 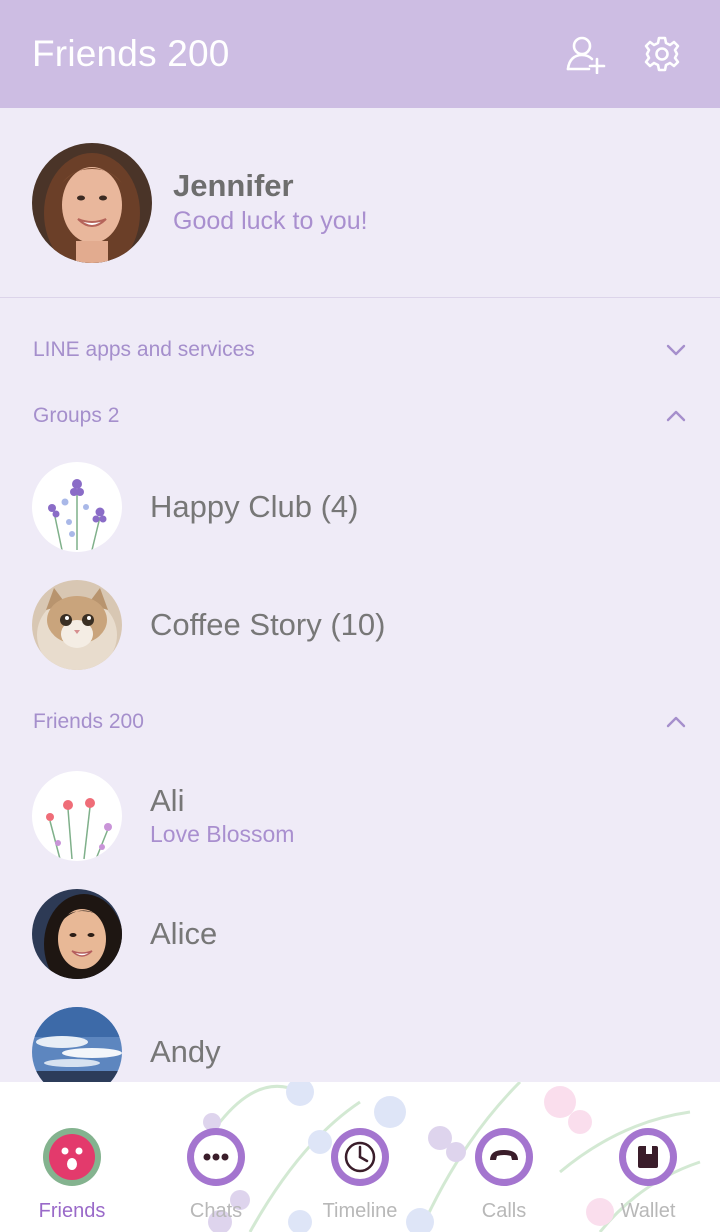 I want to click on profile-name: Jennifer, so click(x=233, y=185).